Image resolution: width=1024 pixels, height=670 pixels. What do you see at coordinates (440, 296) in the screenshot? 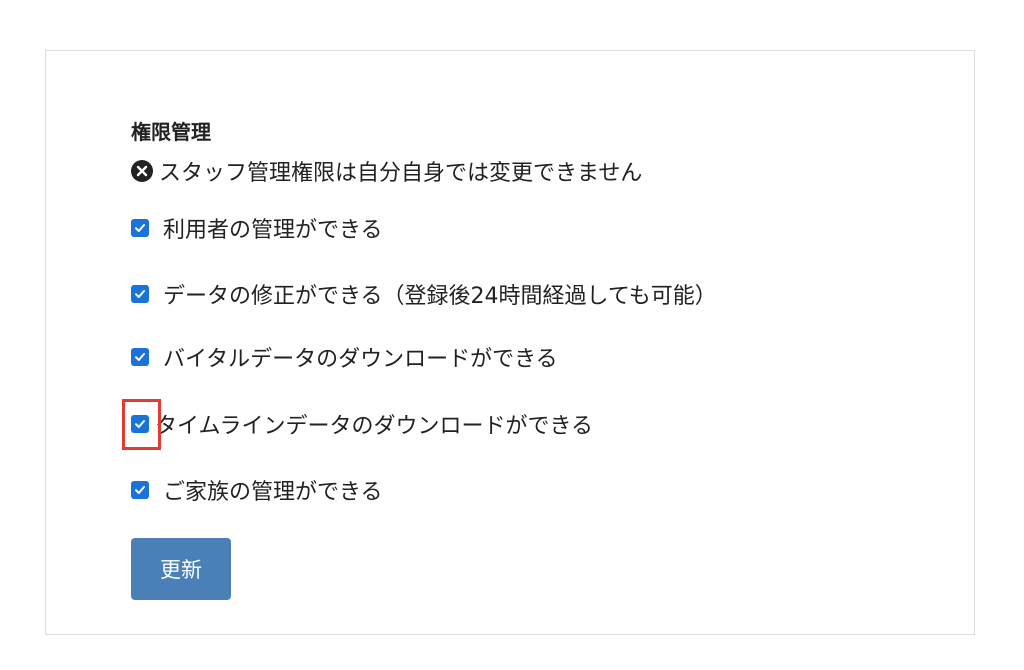
I see `permission-label: データの修正ができる（登録後24時間経過しても可能）` at bounding box center [440, 296].